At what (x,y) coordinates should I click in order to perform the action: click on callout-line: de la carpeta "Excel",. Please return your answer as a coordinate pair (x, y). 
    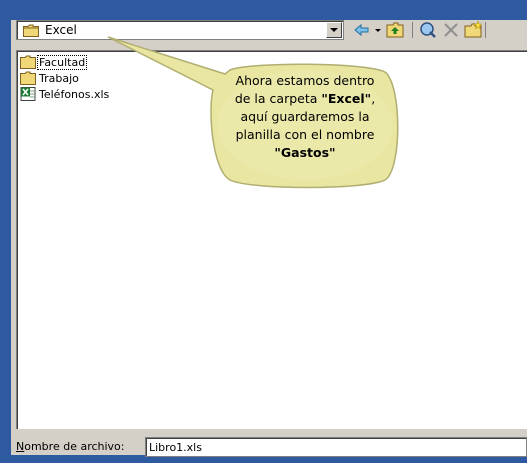
    Looking at the image, I should click on (305, 99).